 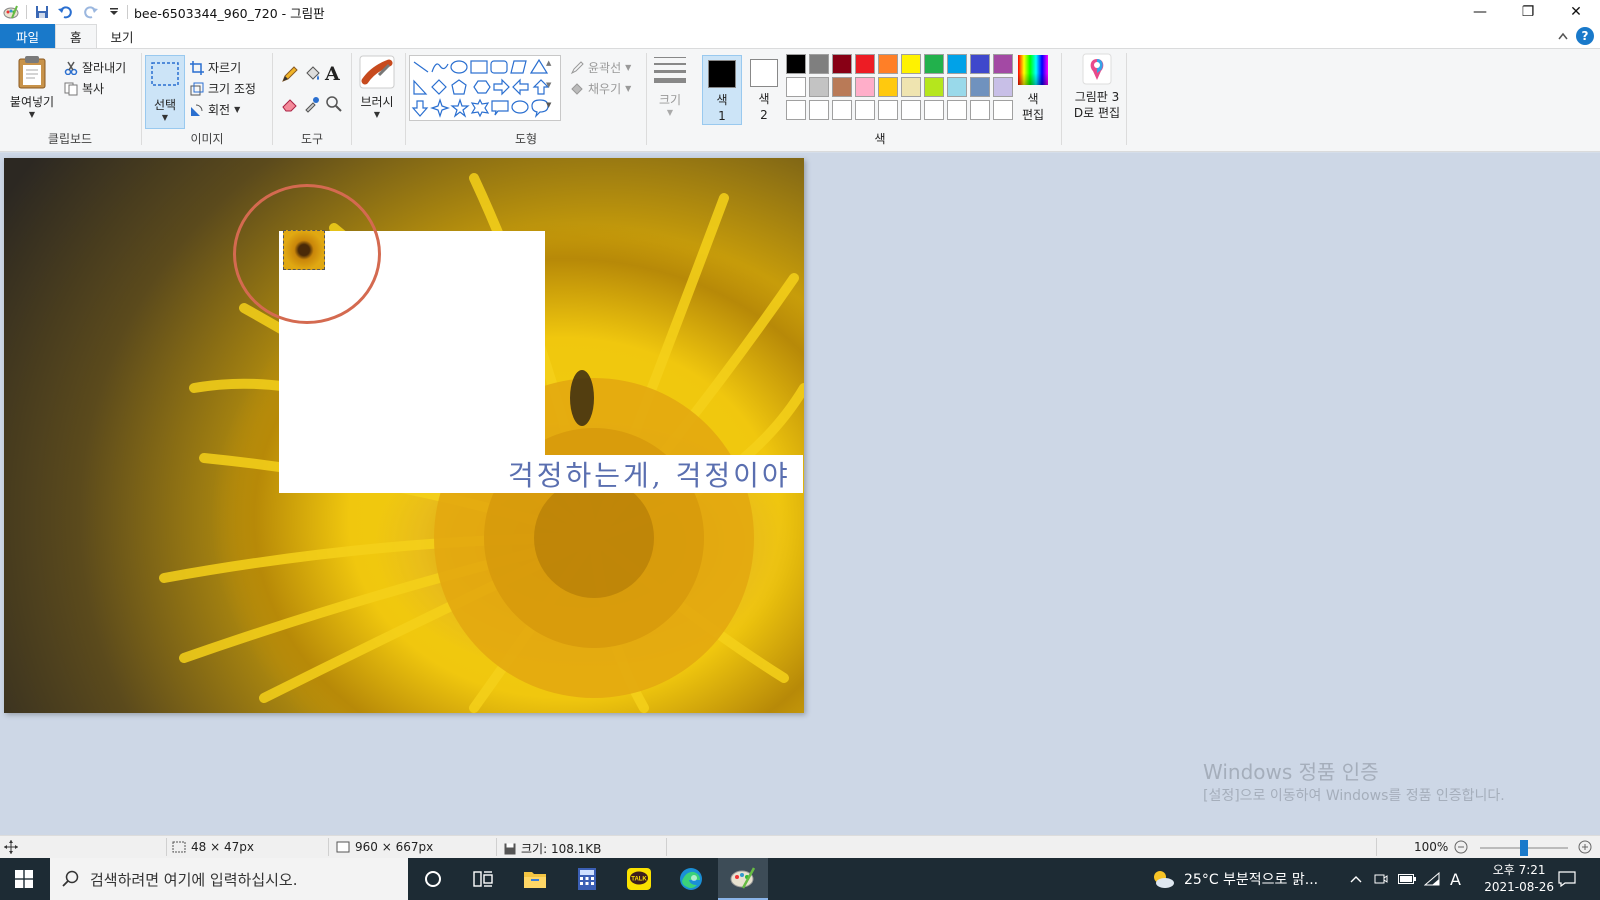 I want to click on crop-button: 자르기, so click(x=215, y=67).